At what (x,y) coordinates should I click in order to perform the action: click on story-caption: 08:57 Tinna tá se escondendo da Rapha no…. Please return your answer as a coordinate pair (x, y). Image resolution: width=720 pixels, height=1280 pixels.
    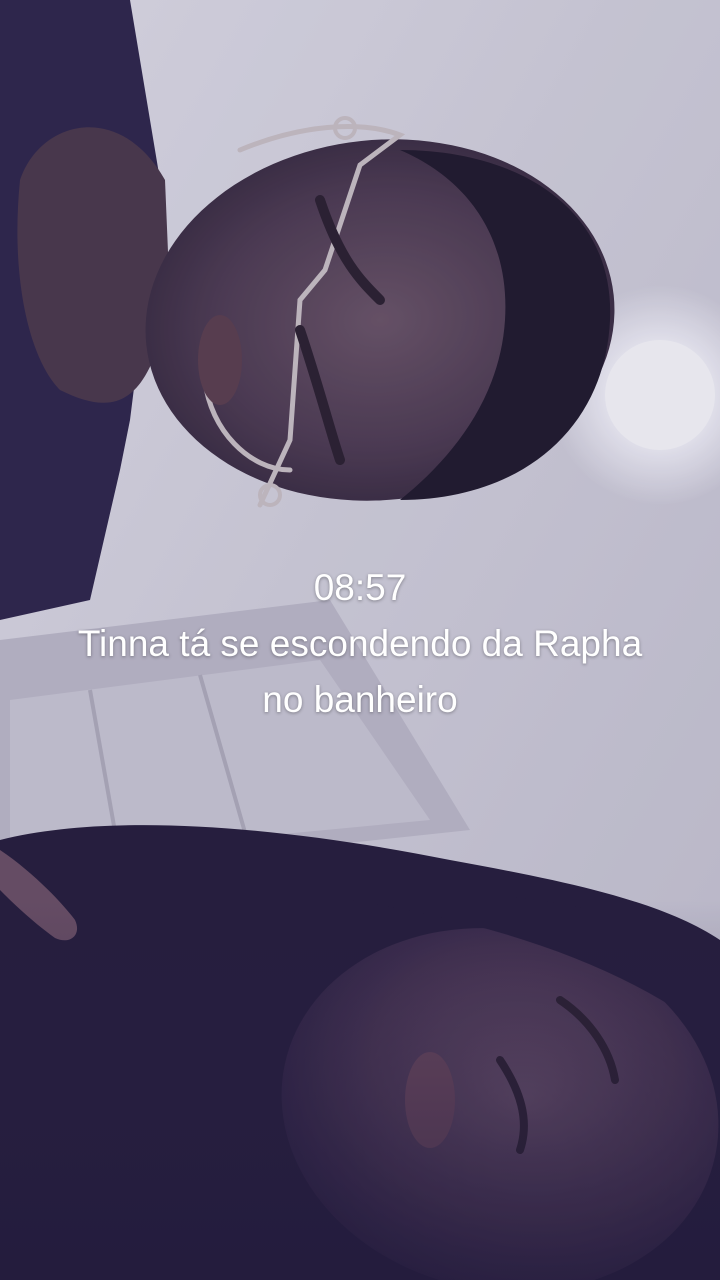
    Looking at the image, I should click on (360, 644).